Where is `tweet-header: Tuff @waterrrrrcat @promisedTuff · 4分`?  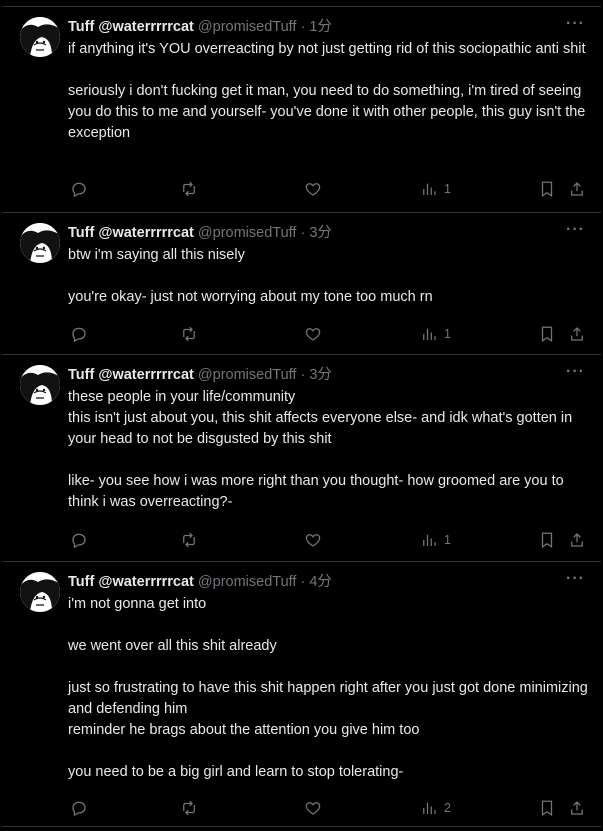 tweet-header: Tuff @waterrrrrcat @promisedTuff · 4分 is located at coordinates (200, 582).